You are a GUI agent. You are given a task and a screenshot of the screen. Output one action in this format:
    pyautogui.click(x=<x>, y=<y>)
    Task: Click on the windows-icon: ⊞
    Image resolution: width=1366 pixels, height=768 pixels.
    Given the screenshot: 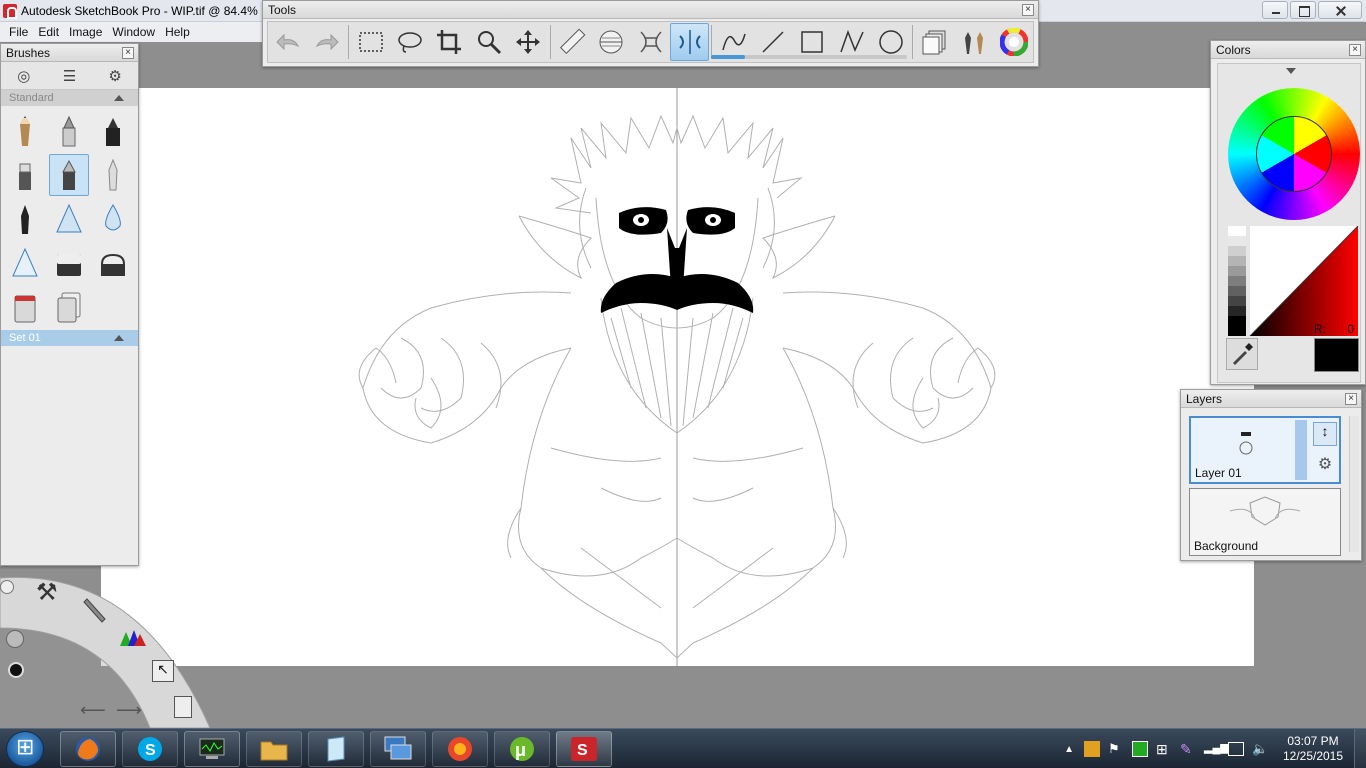 What is the action you would take?
    pyautogui.click(x=1164, y=749)
    